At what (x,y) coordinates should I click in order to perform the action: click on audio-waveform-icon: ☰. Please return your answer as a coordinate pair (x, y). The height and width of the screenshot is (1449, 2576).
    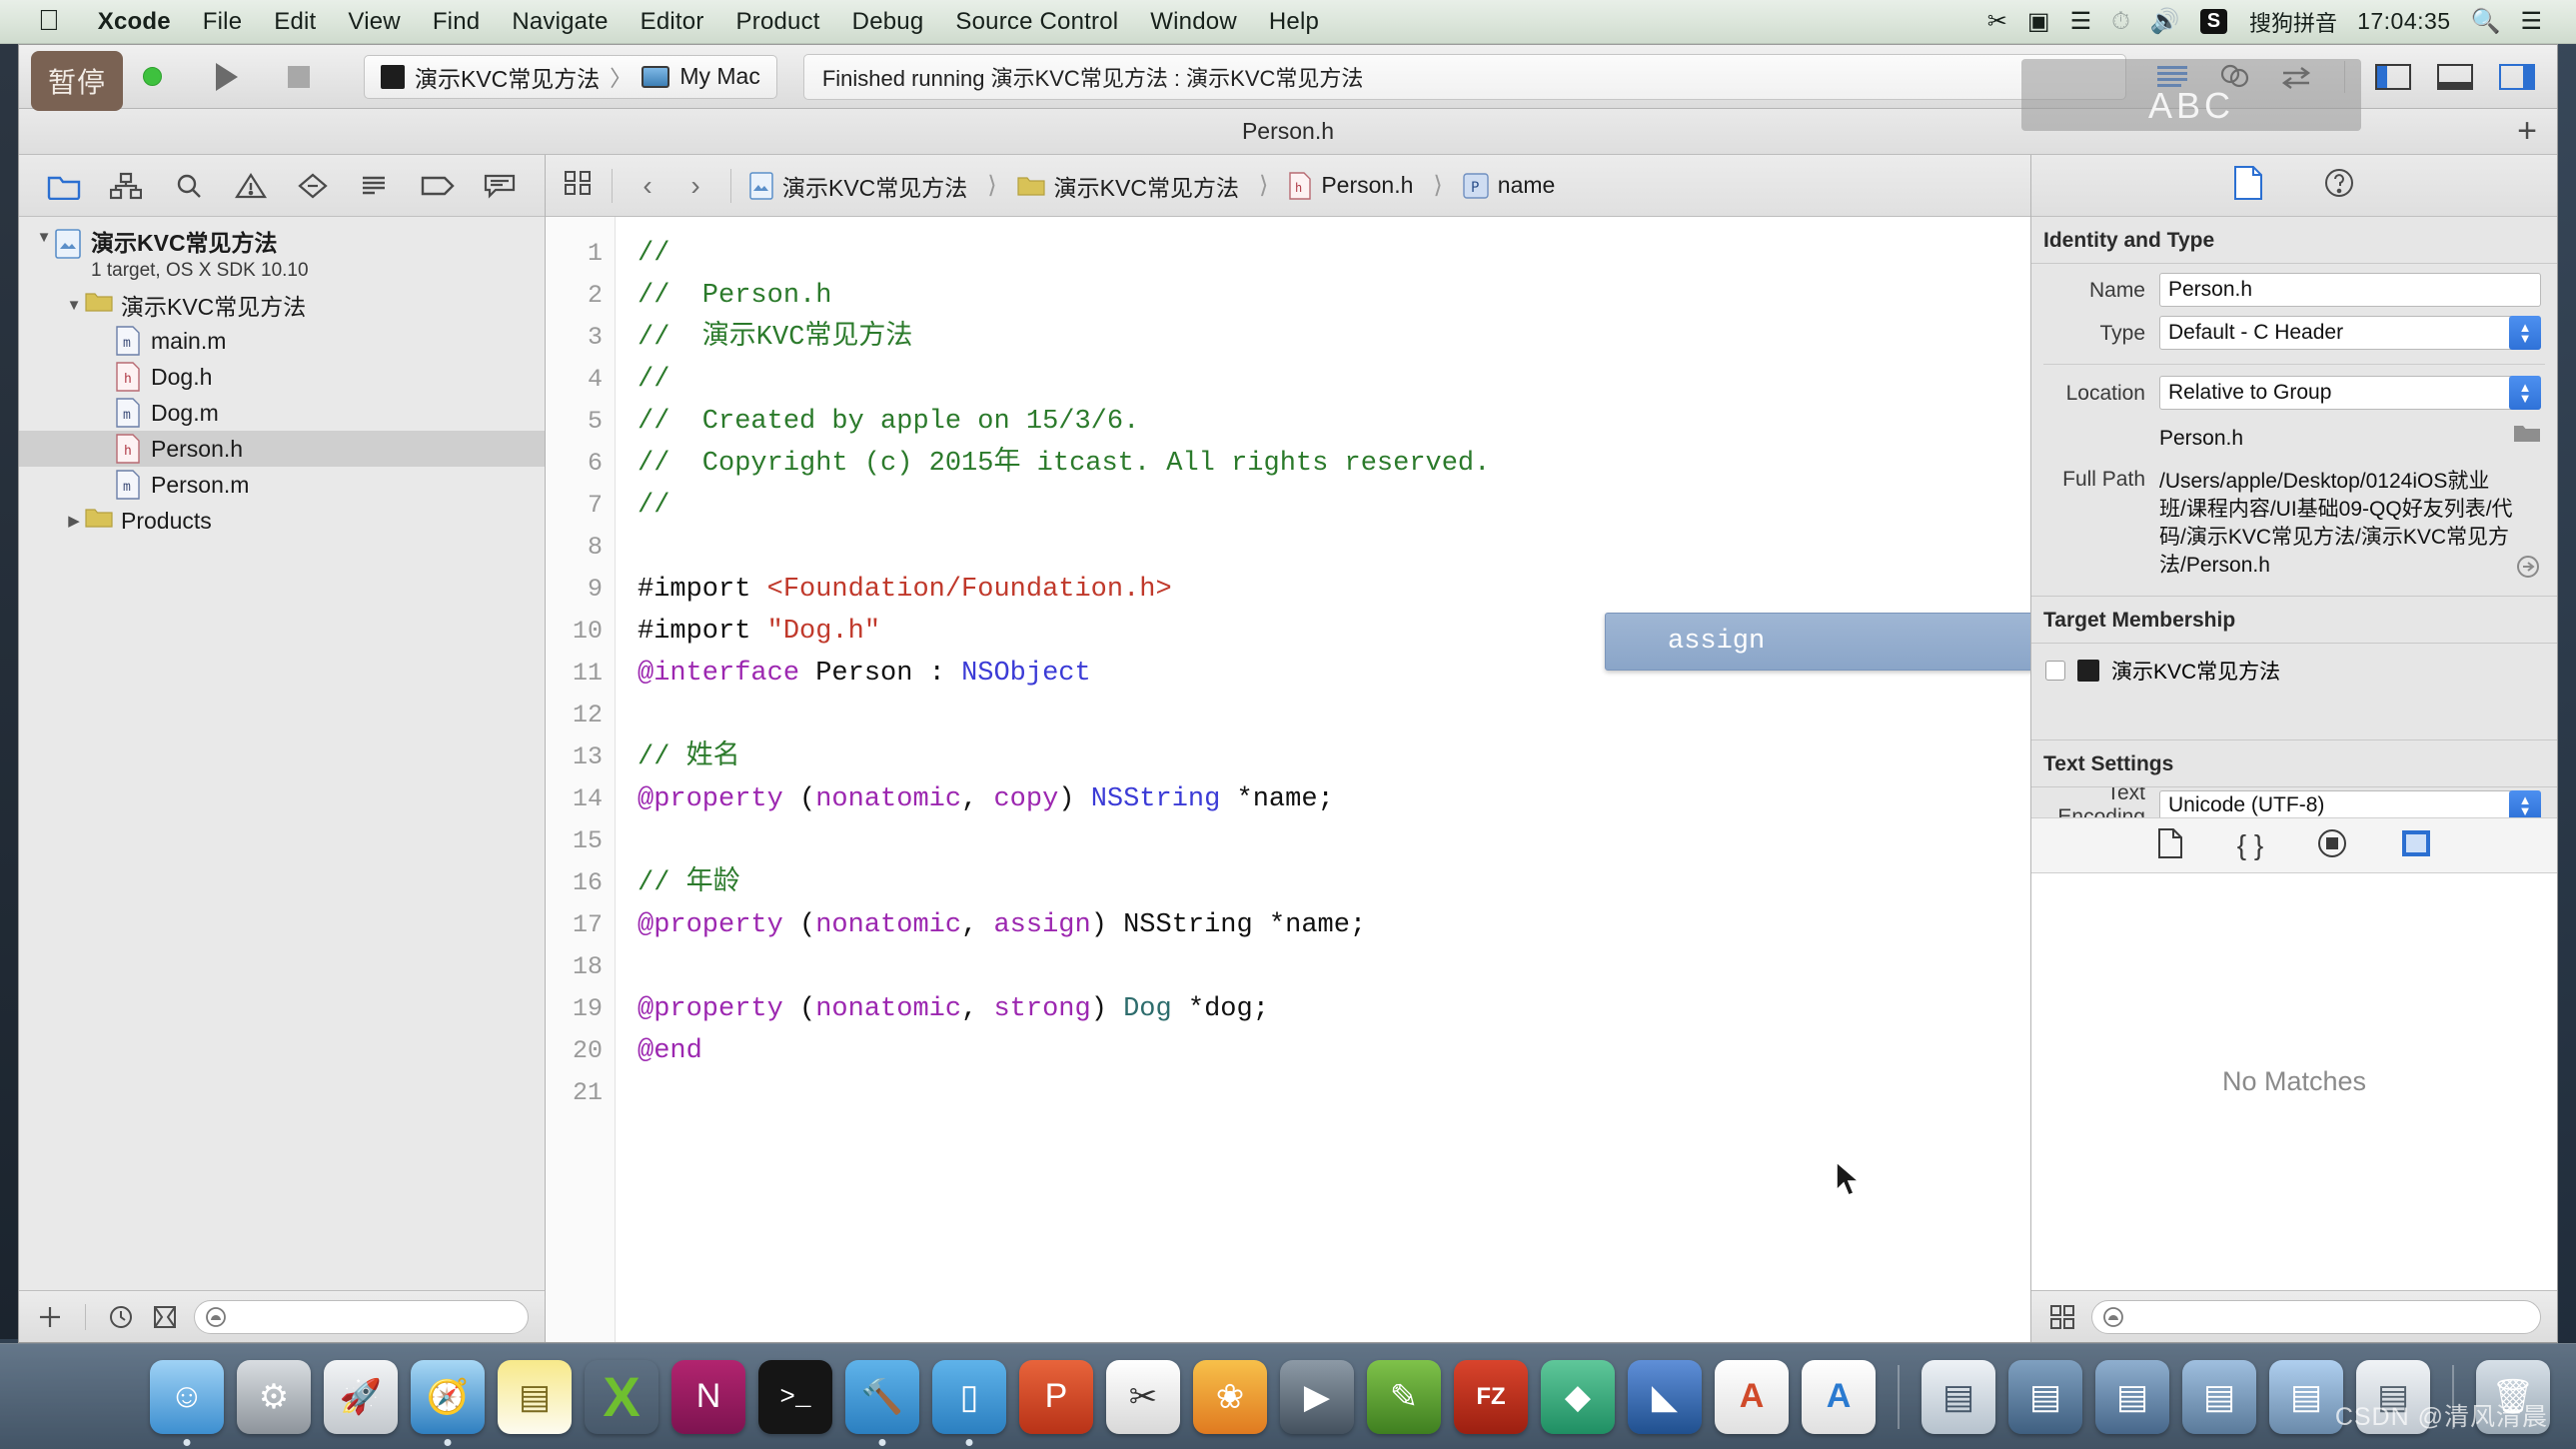
    Looking at the image, I should click on (2081, 21).